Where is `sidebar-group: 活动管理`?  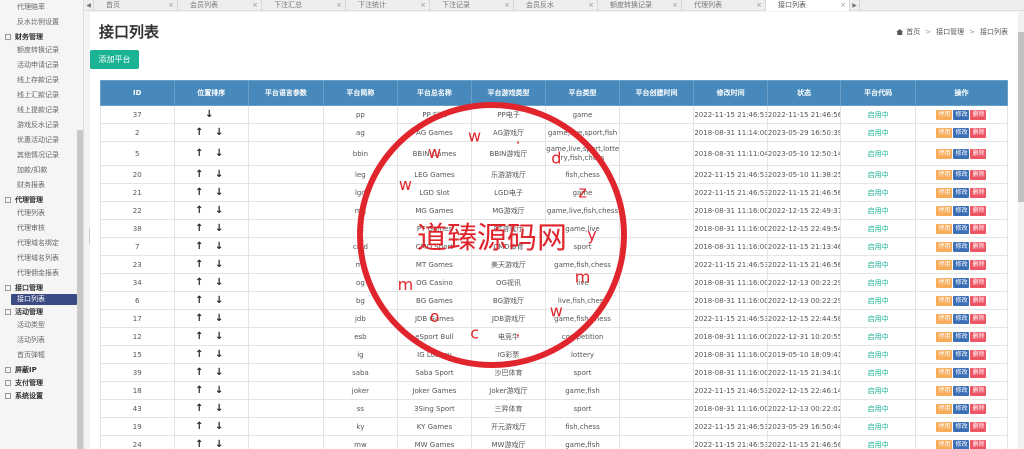
sidebar-group: 活动管理 is located at coordinates (41, 311).